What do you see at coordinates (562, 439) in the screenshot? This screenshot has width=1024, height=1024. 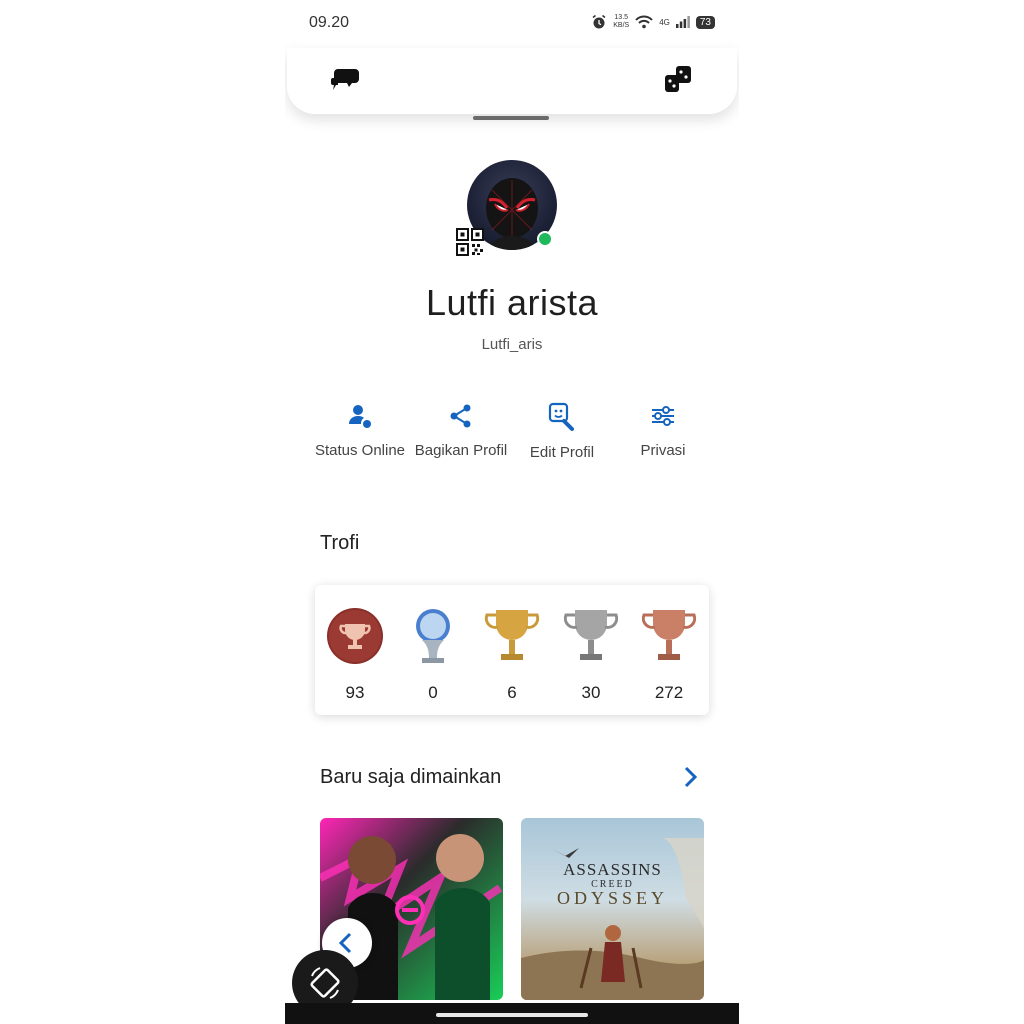 I see `edit-profile-button: Edit Profil` at bounding box center [562, 439].